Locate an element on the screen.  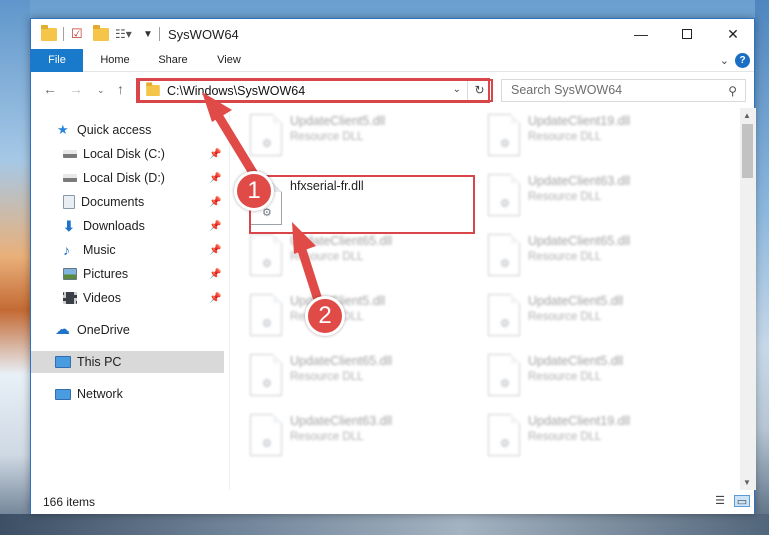
step-1-callout: 1 is located at coordinates (254, 191).